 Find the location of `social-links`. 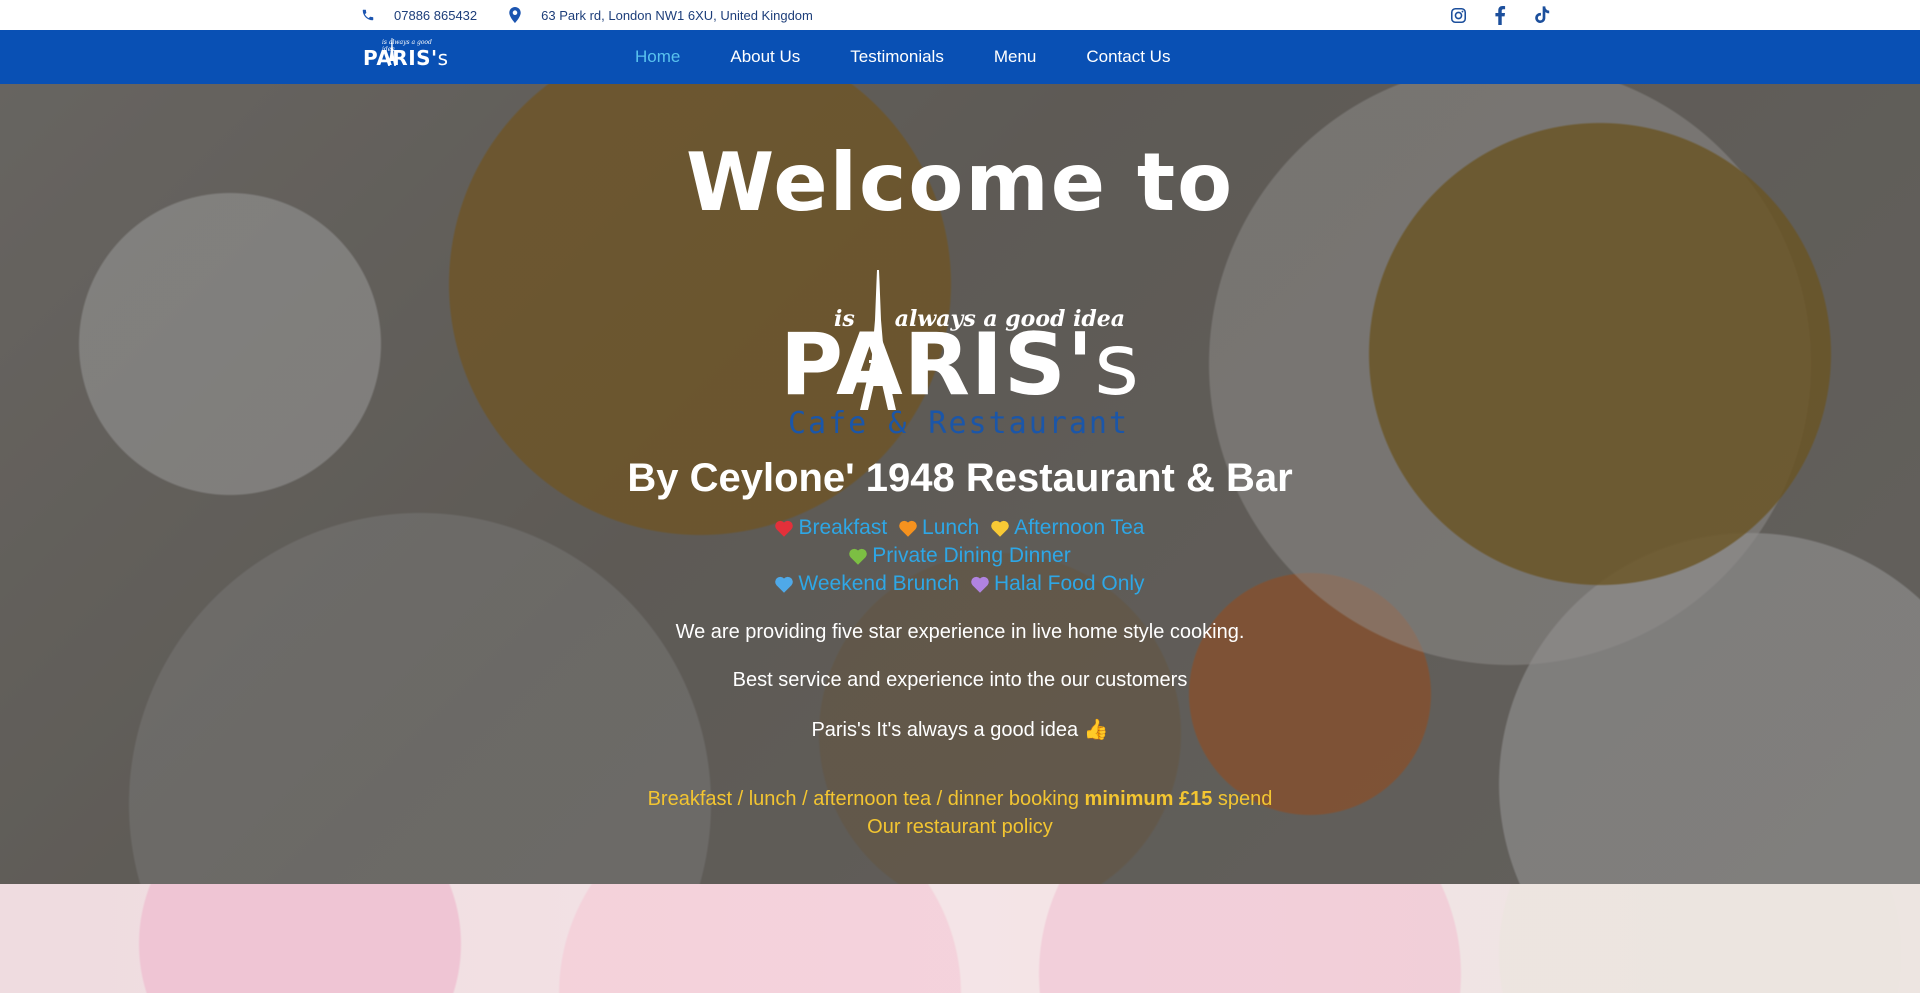

social-links is located at coordinates (1500, 15).